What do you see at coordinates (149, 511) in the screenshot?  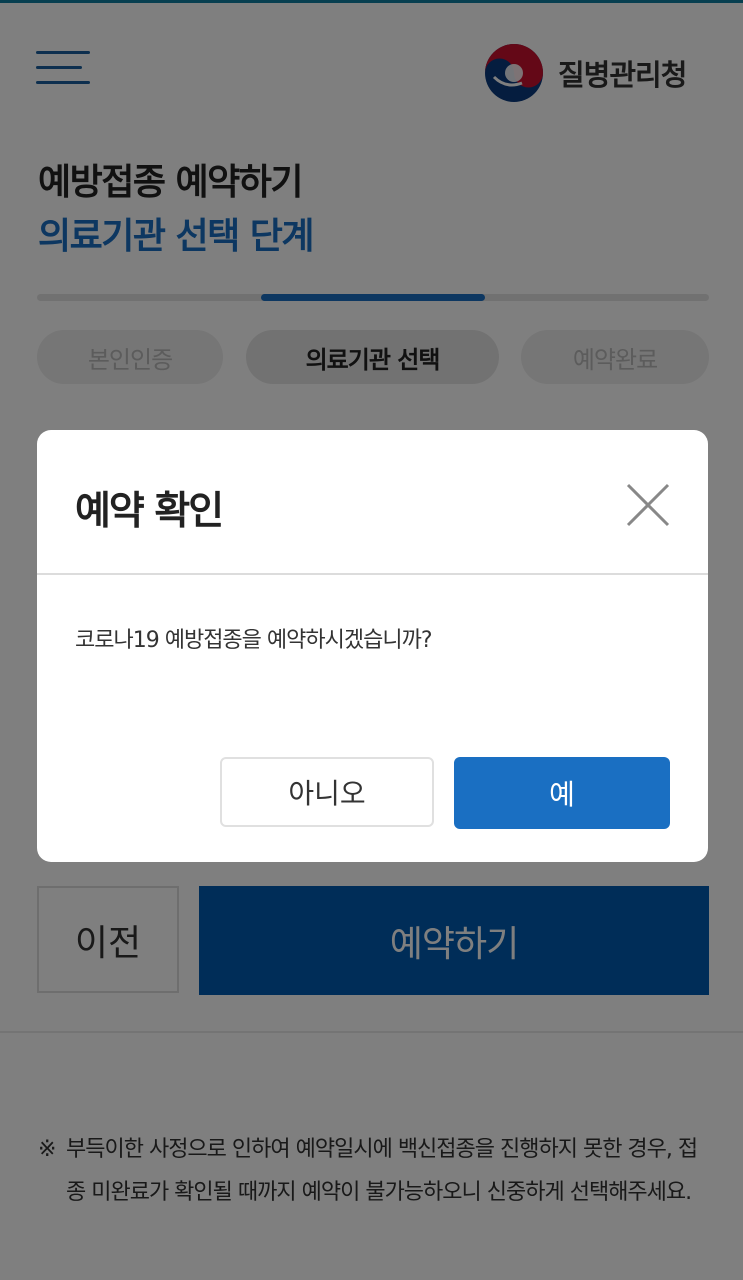 I see `dialog-title: 예약 확인` at bounding box center [149, 511].